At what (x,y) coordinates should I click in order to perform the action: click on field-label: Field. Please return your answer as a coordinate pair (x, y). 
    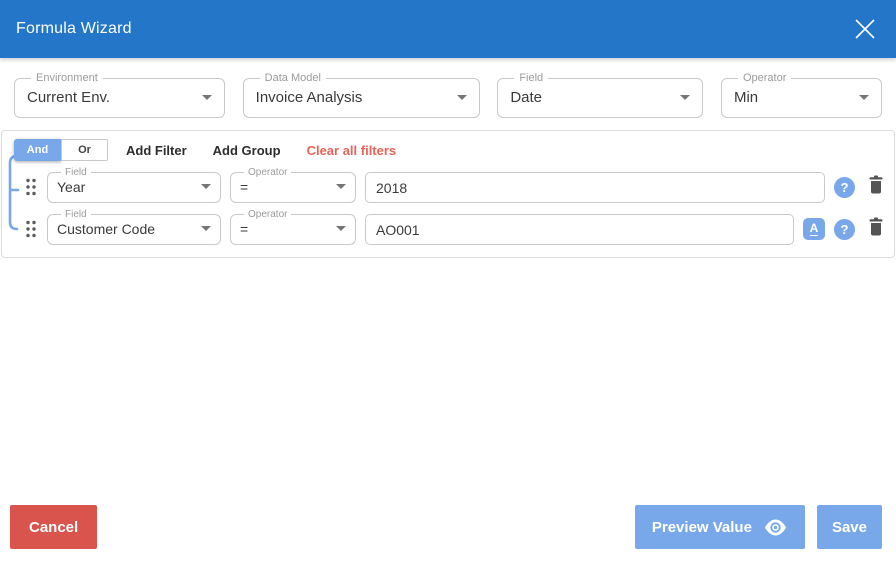
    Looking at the image, I should click on (531, 78).